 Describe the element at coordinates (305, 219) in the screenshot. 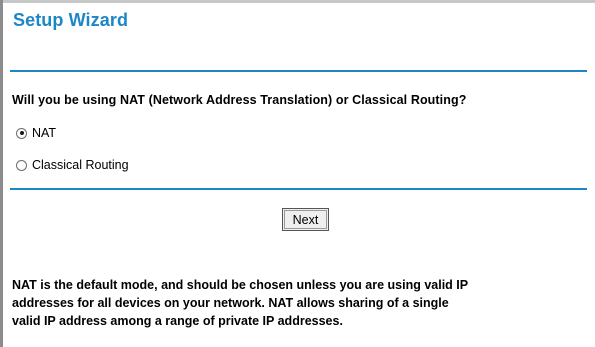

I see `next-button: Next` at that location.